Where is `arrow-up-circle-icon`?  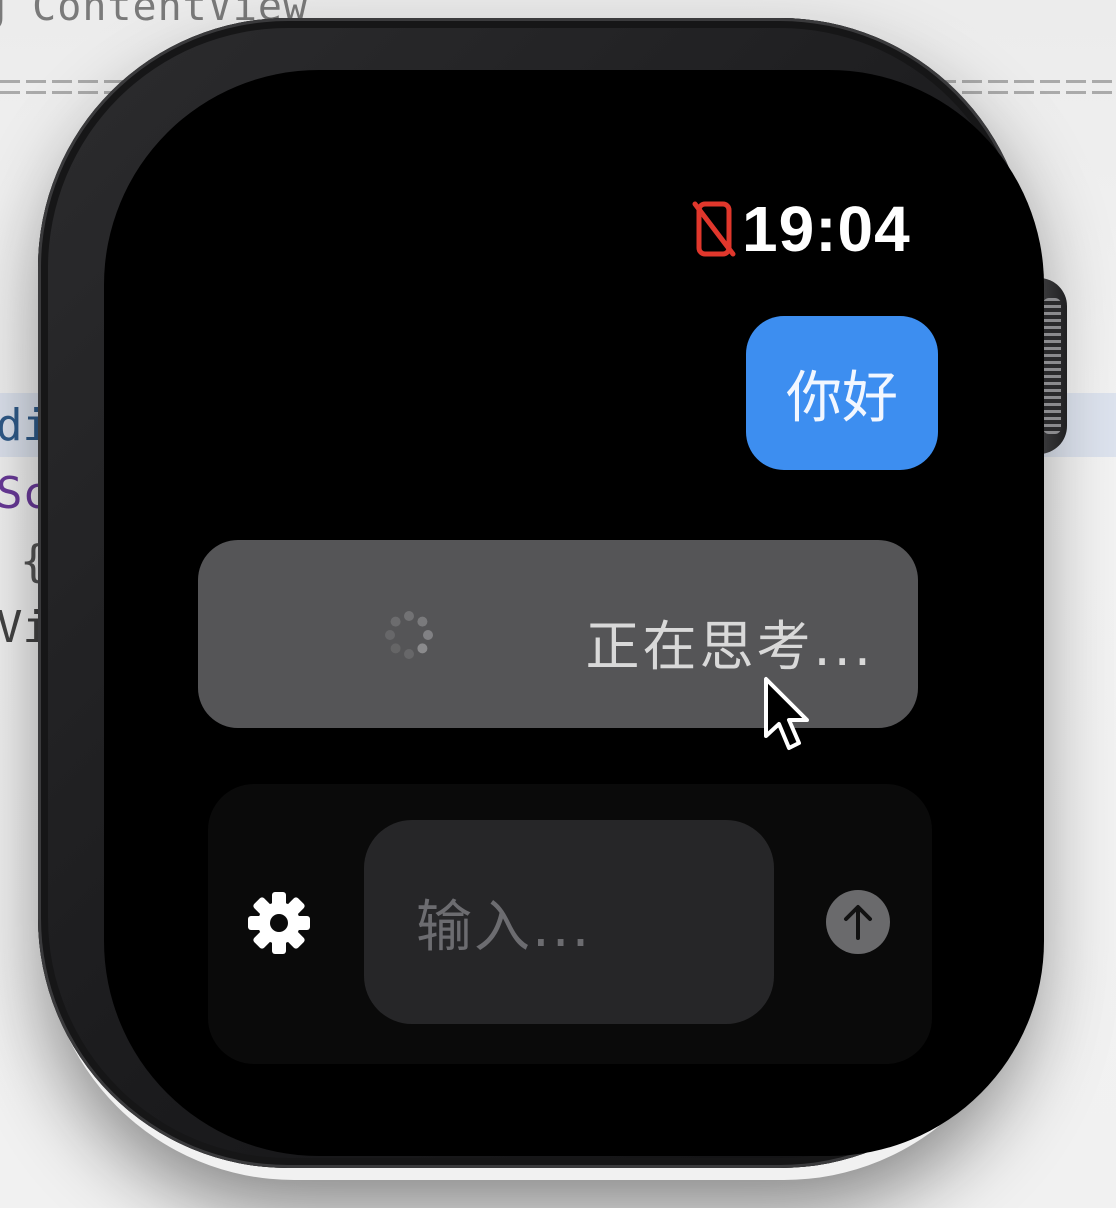
arrow-up-circle-icon is located at coordinates (858, 922).